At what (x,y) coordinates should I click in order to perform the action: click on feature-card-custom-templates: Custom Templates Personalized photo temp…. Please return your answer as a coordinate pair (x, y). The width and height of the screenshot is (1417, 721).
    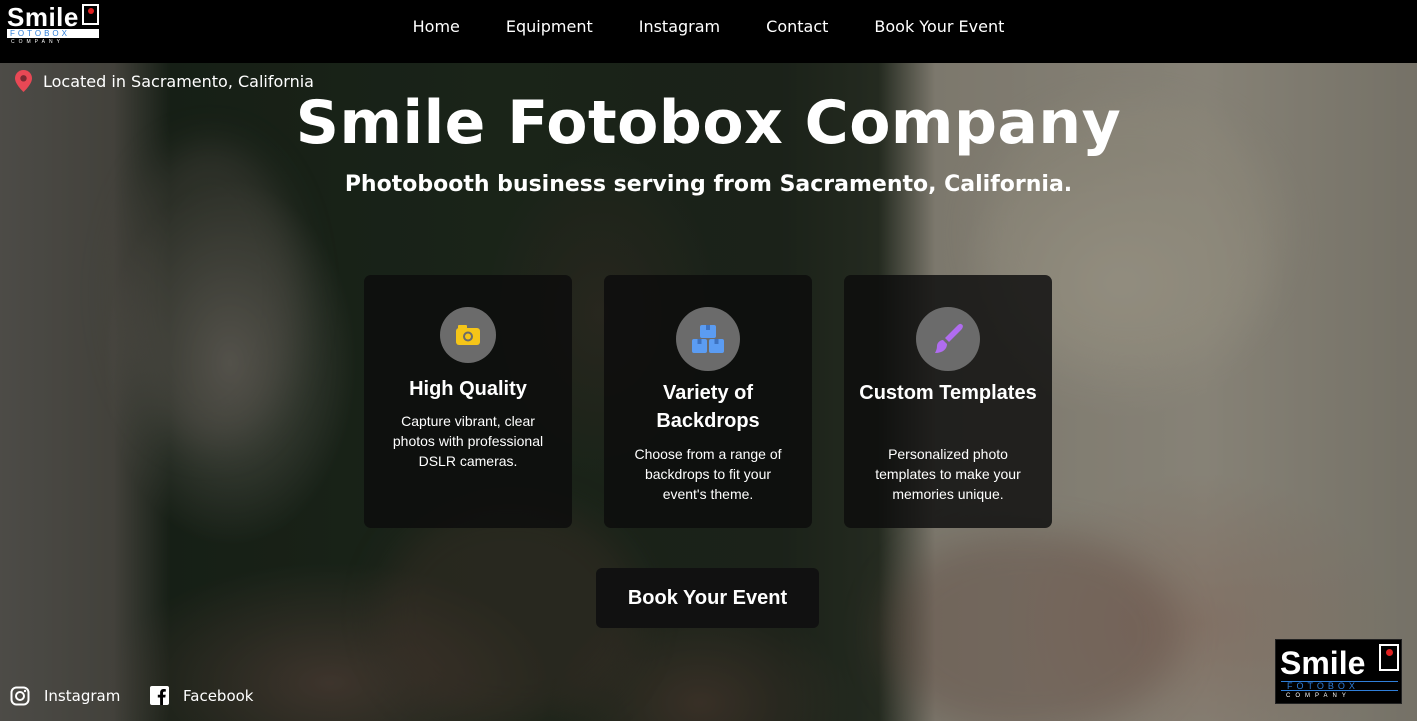
    Looking at the image, I should click on (948, 401).